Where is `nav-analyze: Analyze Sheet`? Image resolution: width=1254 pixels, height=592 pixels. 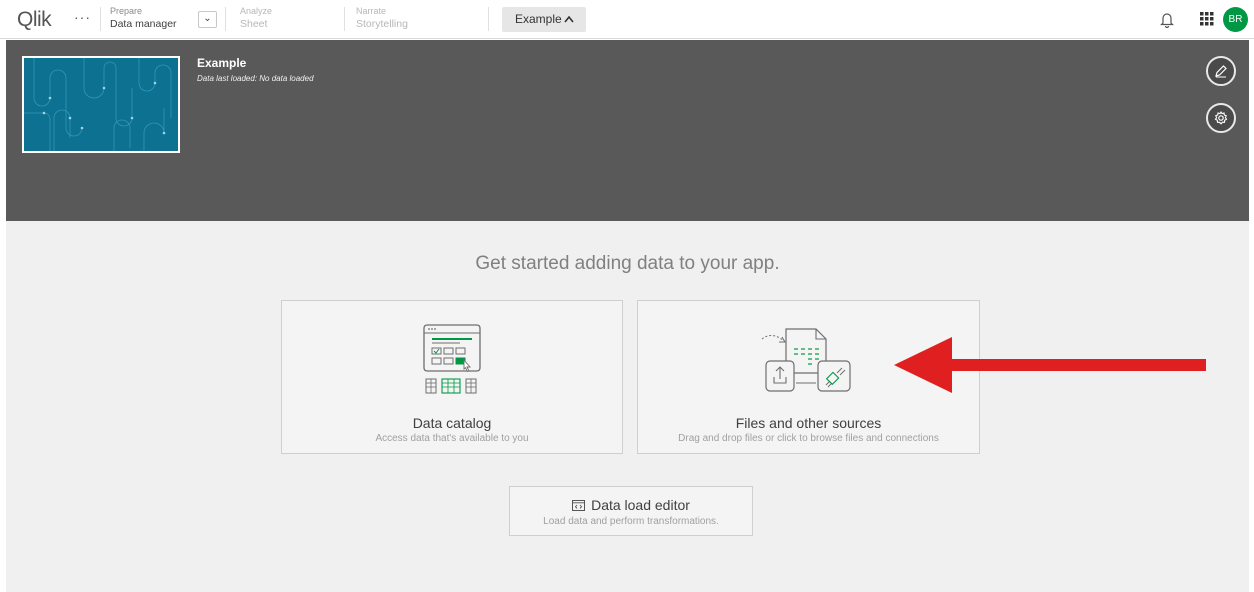 nav-analyze: Analyze Sheet is located at coordinates (256, 18).